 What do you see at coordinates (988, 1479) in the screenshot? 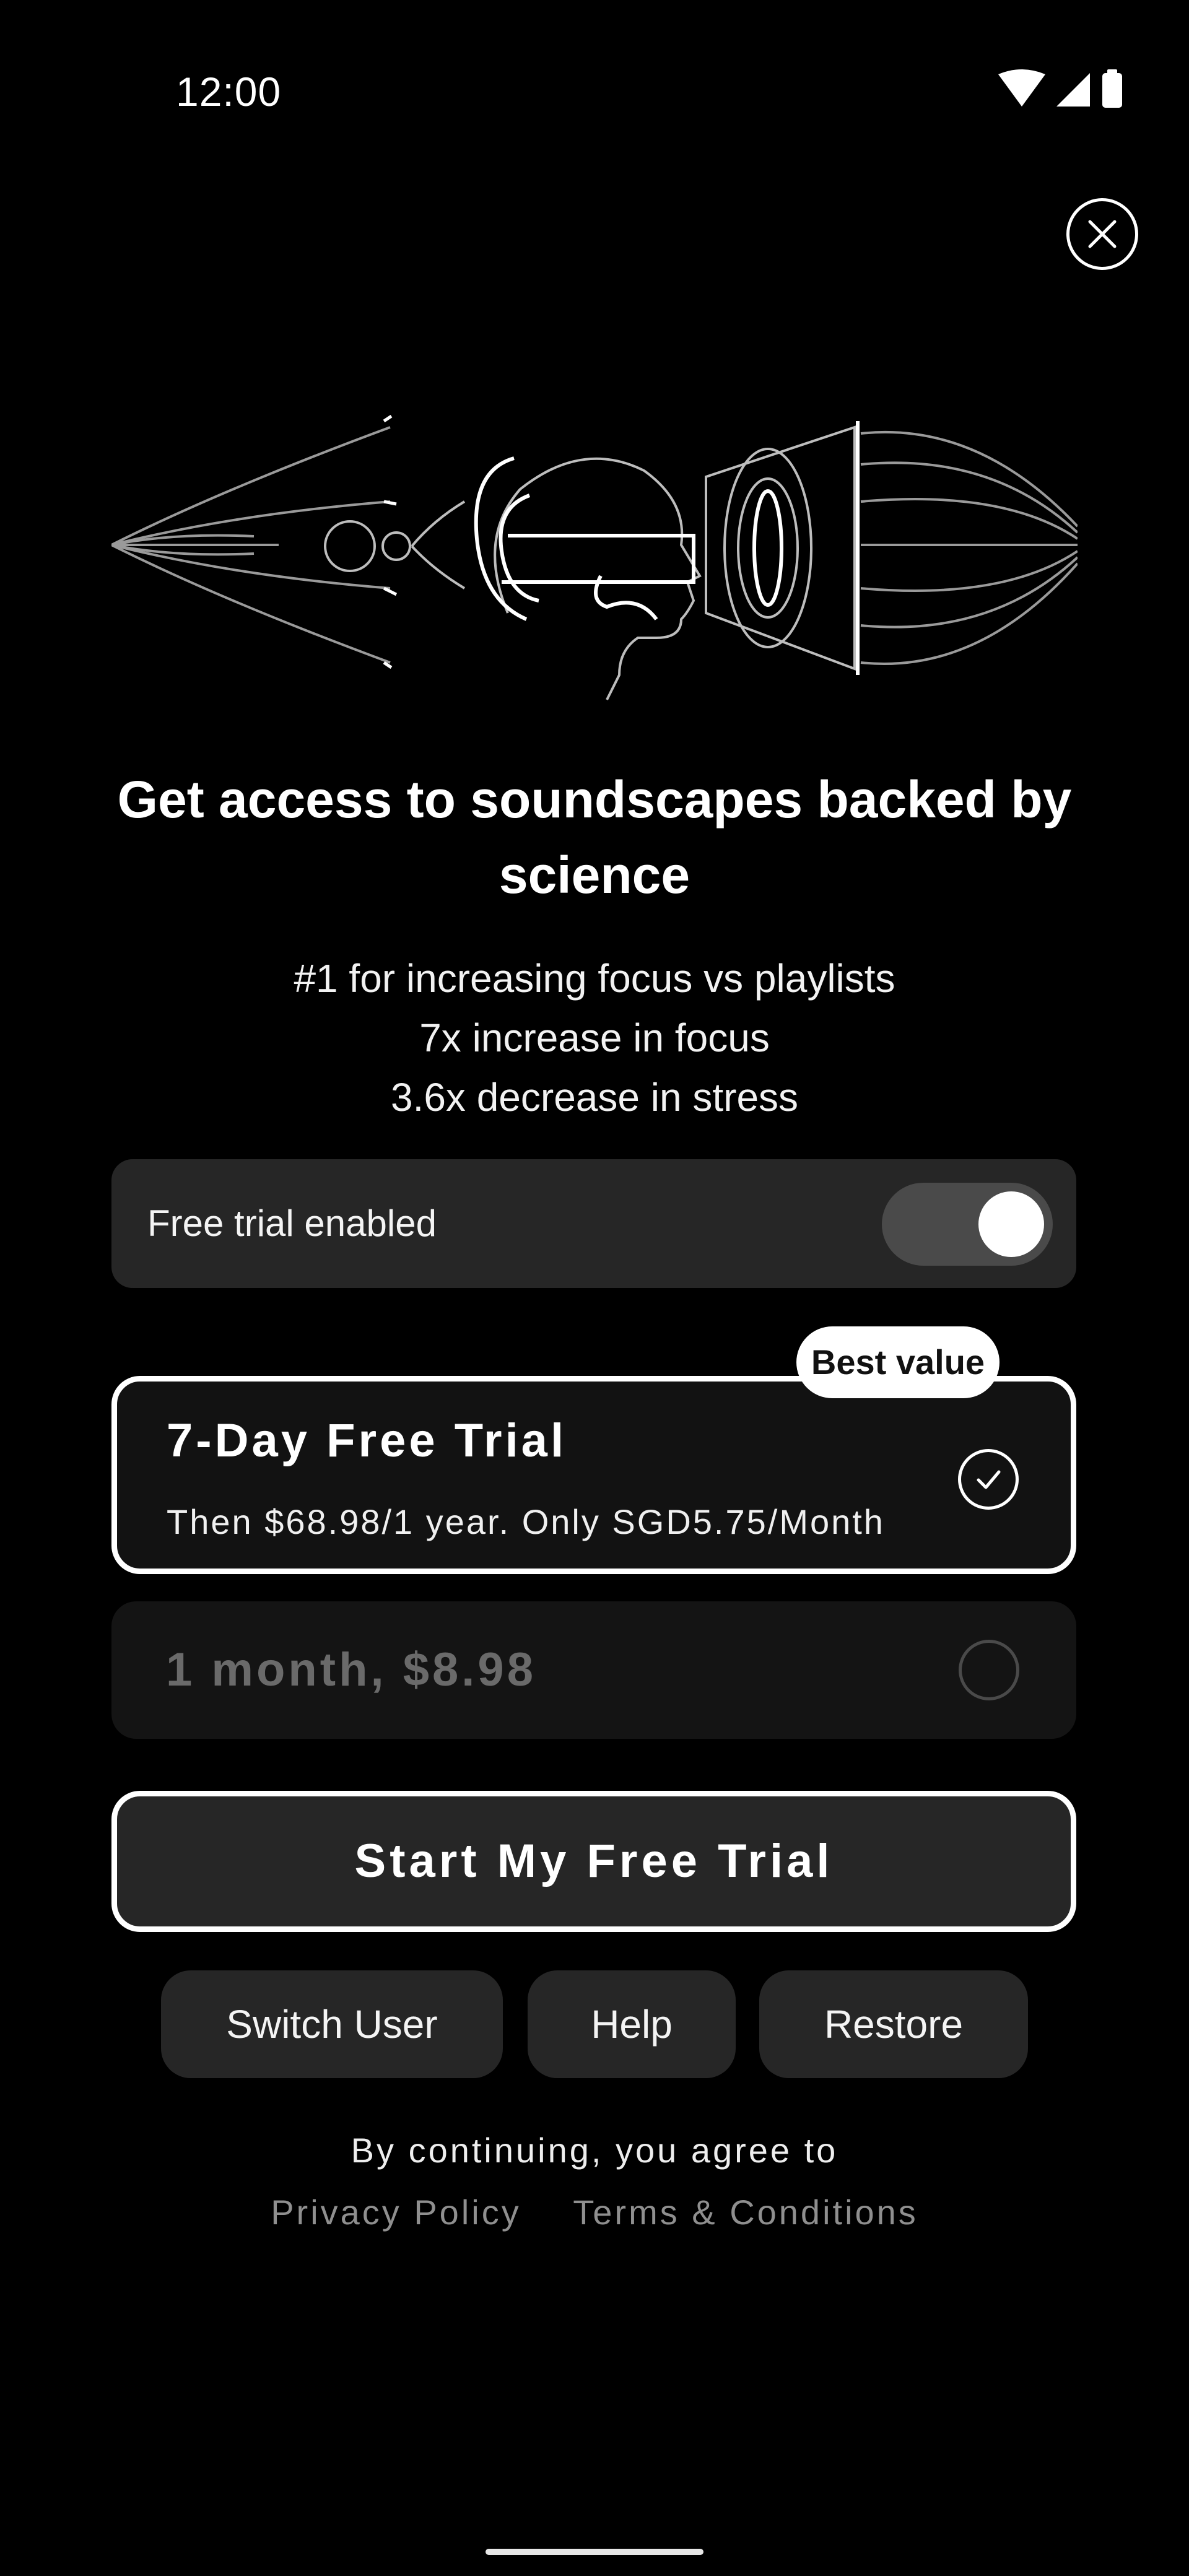
I see `selected-check-icon` at bounding box center [988, 1479].